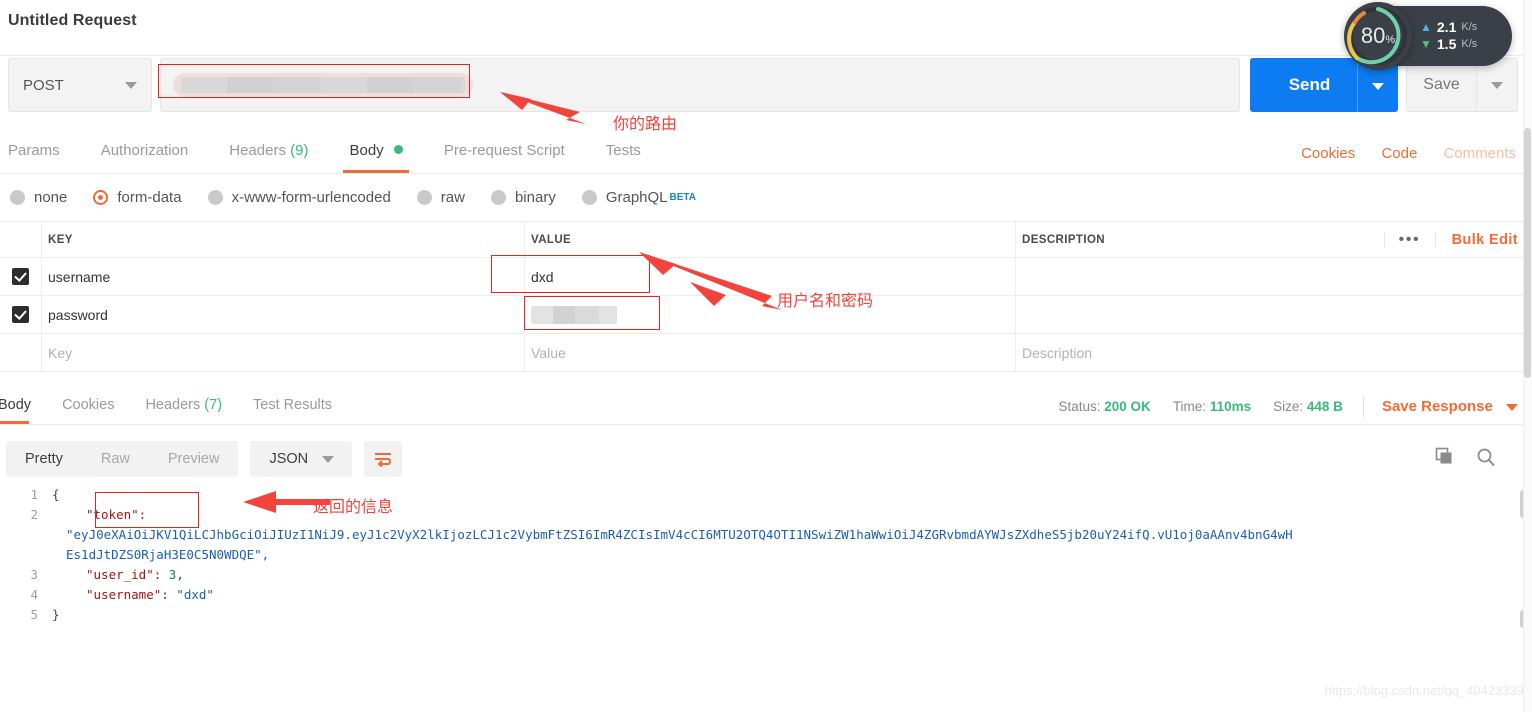 The image size is (1532, 712). What do you see at coordinates (766, 595) in the screenshot?
I see `code-line: 4 "username": "dxd"` at bounding box center [766, 595].